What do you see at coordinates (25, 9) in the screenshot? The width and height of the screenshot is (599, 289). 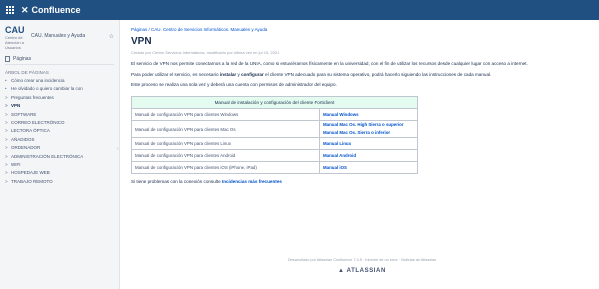 I see `confluence-icon: ✕` at bounding box center [25, 9].